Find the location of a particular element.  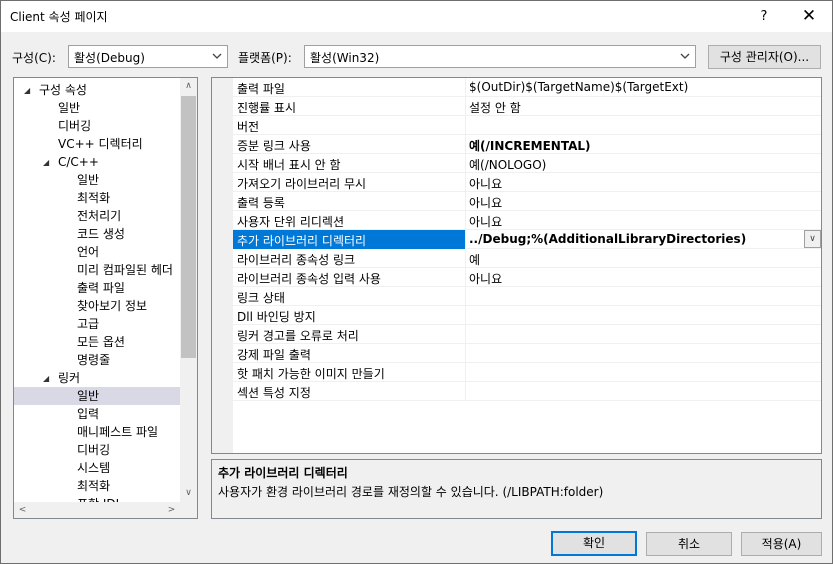

property-row: 강제 파일 출력 is located at coordinates (527, 353).